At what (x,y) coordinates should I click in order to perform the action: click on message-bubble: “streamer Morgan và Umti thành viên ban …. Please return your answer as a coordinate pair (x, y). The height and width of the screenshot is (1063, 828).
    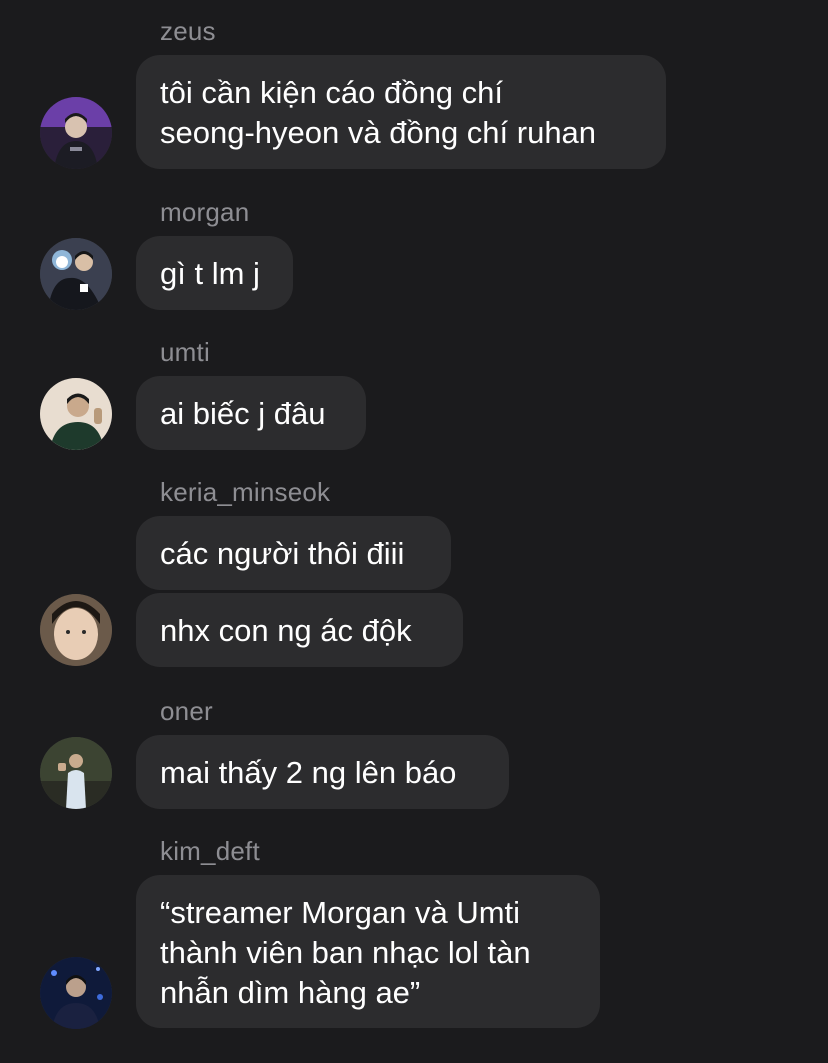
    Looking at the image, I should click on (368, 951).